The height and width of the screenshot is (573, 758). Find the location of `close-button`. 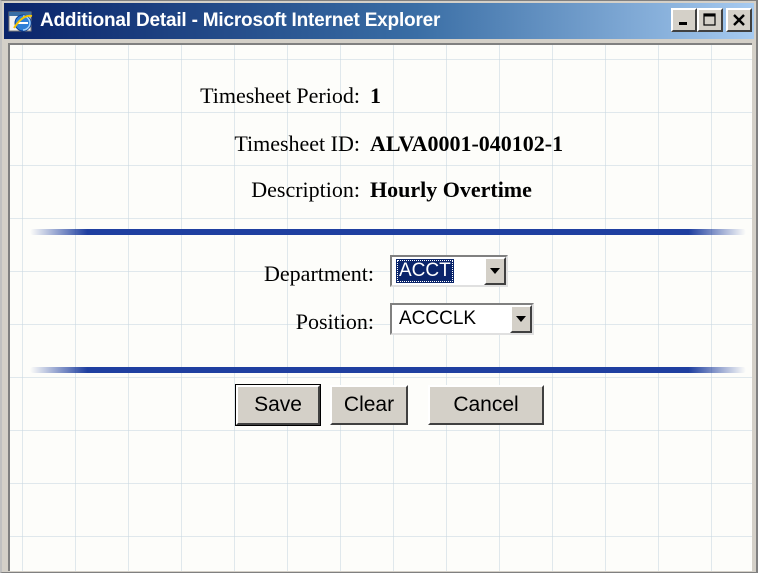

close-button is located at coordinates (739, 20).